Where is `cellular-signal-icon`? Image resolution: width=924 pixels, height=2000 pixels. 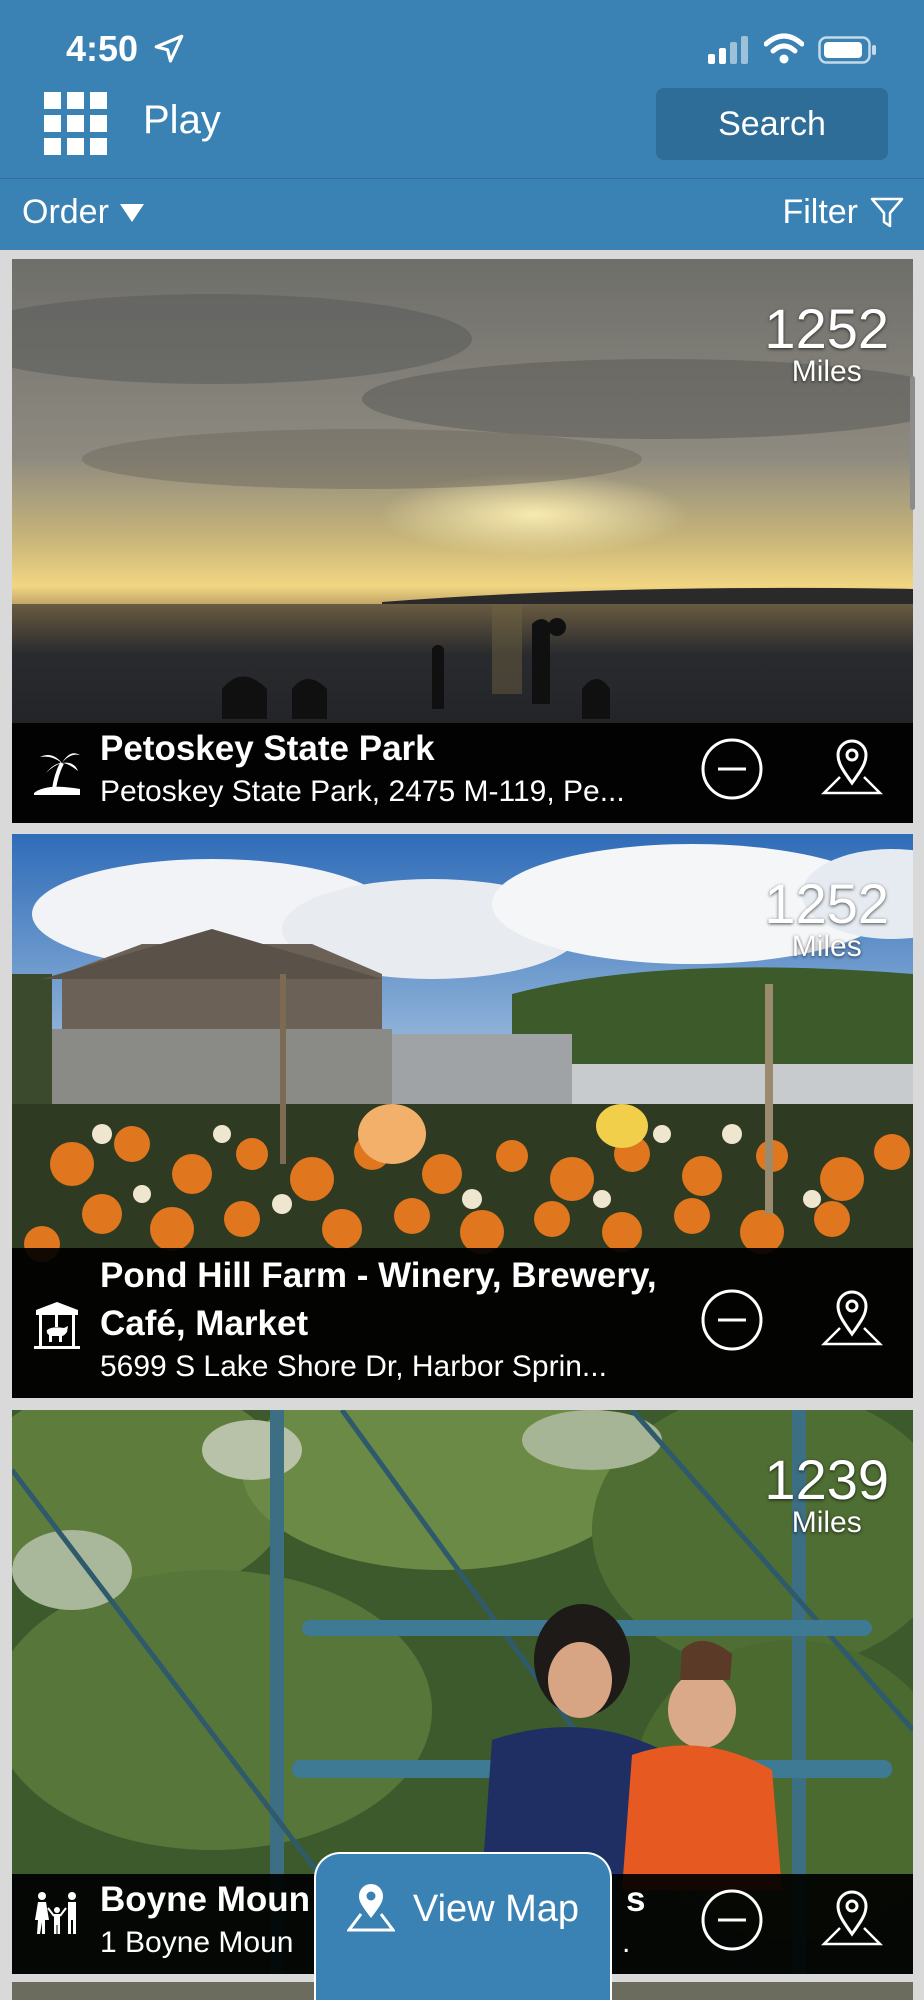 cellular-signal-icon is located at coordinates (728, 50).